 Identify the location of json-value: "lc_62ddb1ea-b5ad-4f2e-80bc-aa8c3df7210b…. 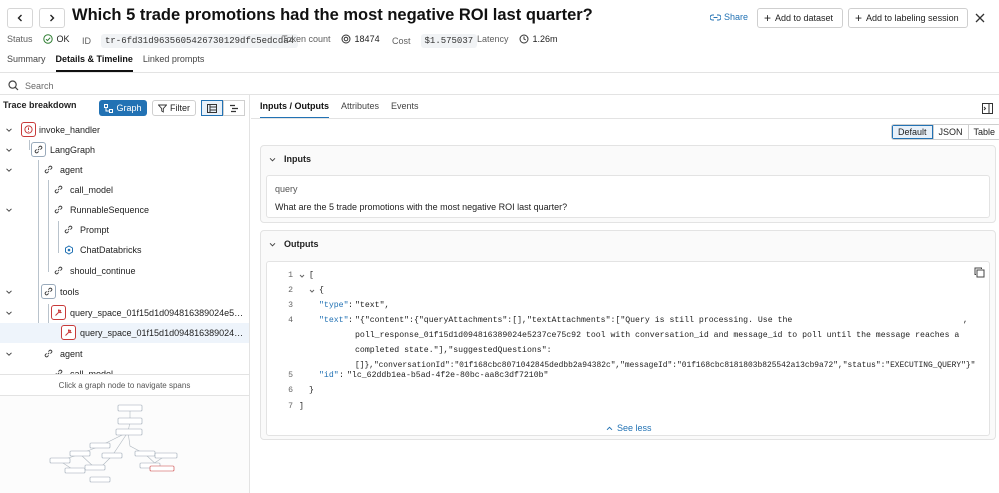
(448, 375).